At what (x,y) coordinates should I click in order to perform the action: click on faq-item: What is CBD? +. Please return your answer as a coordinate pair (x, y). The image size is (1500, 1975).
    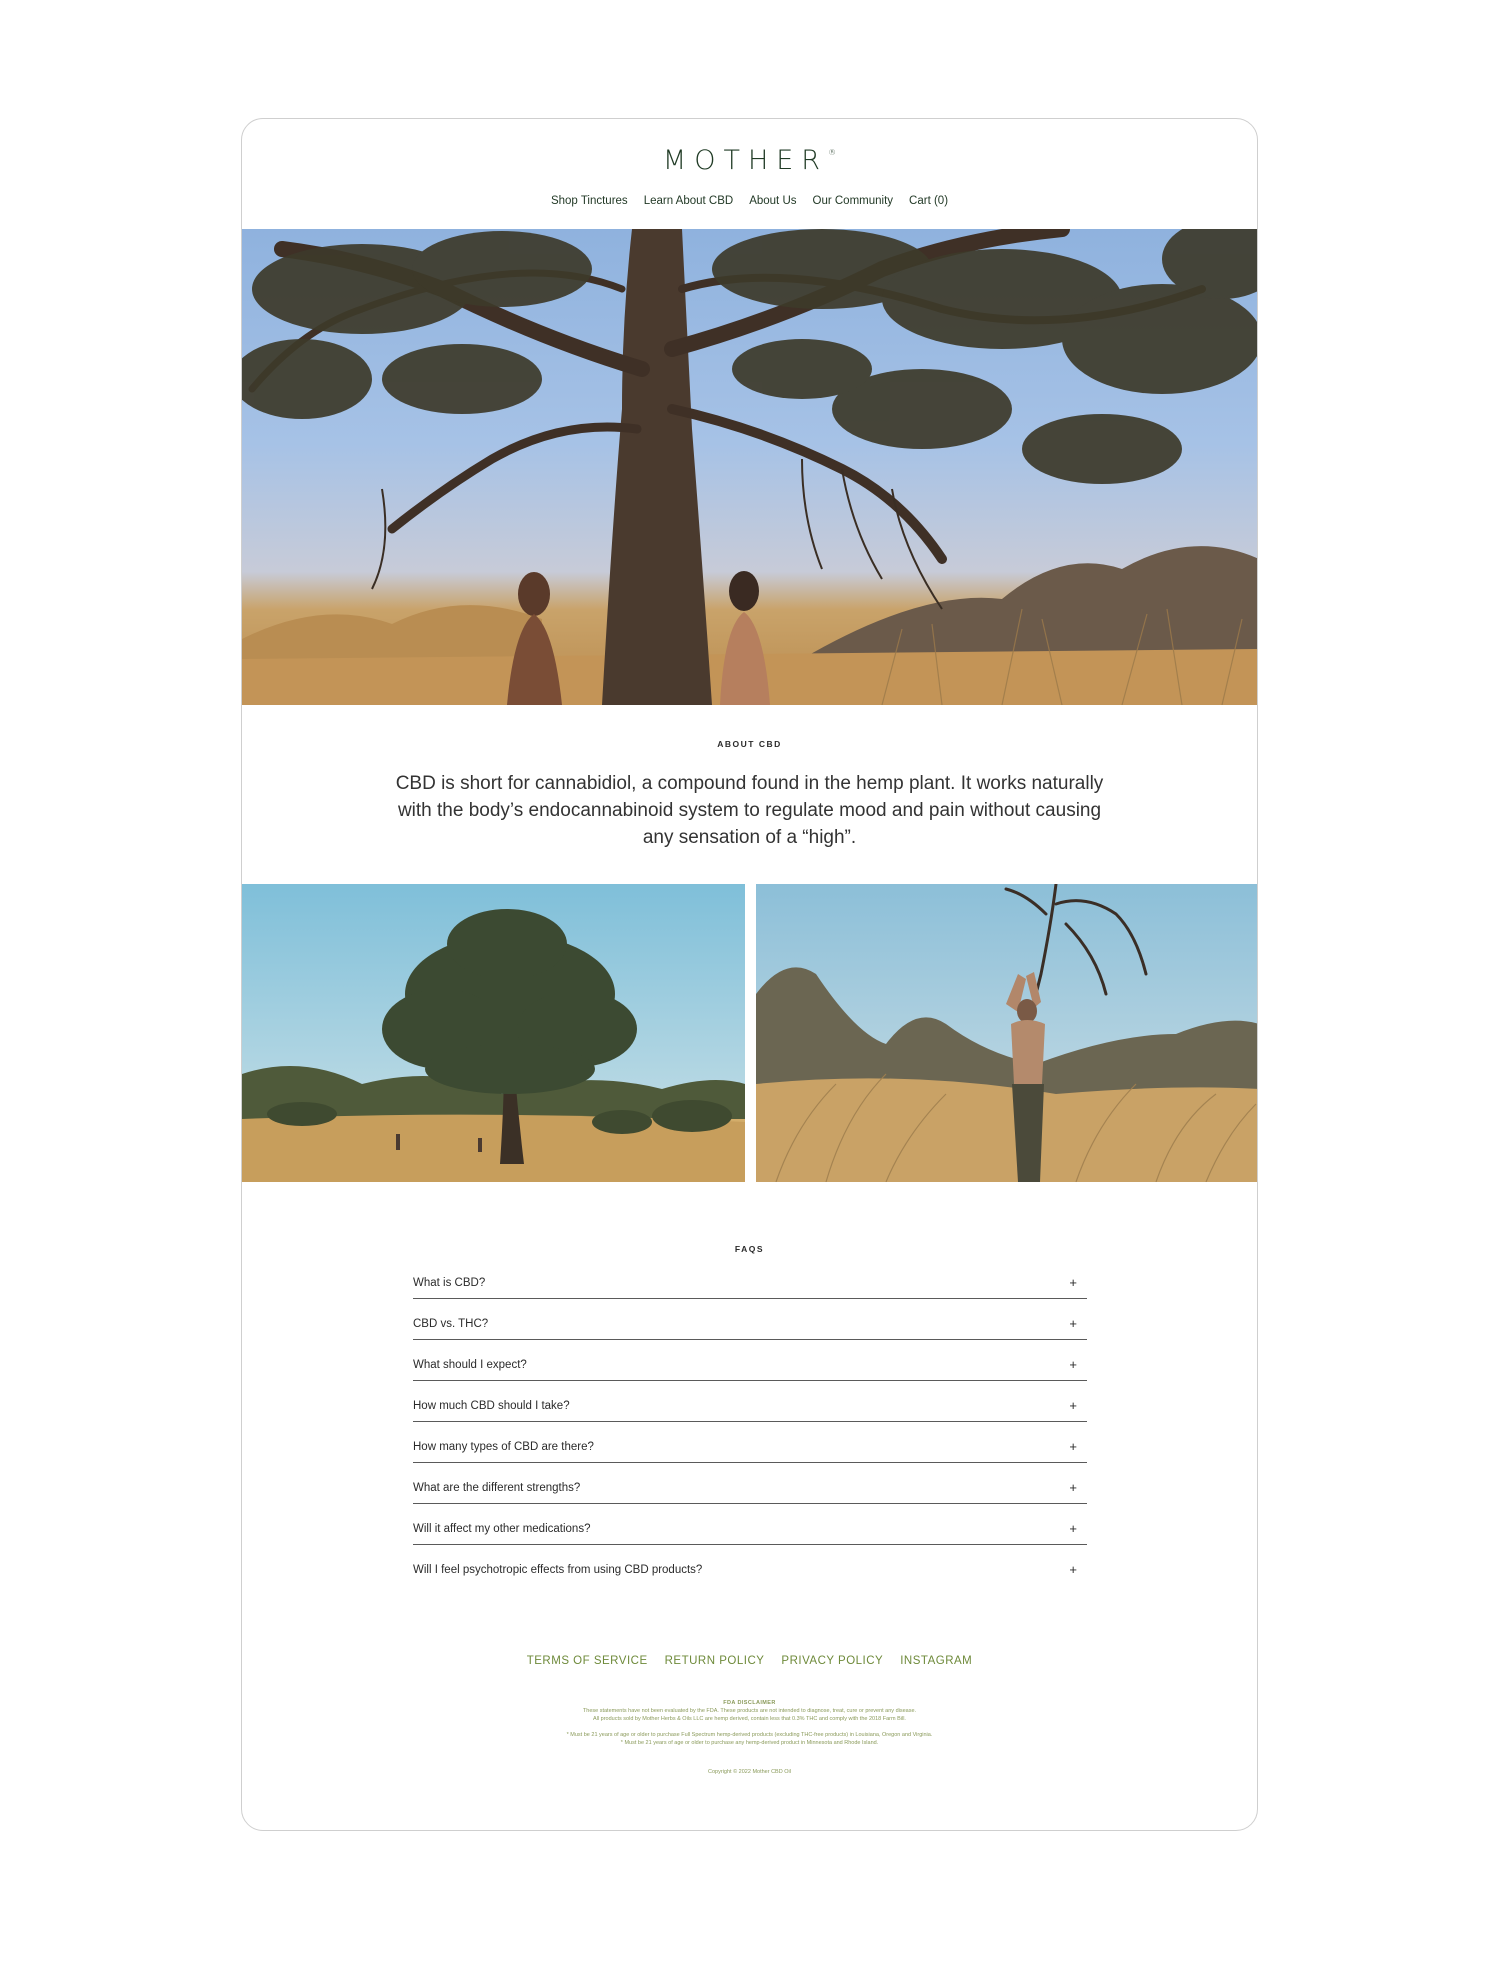
    Looking at the image, I should click on (750, 1278).